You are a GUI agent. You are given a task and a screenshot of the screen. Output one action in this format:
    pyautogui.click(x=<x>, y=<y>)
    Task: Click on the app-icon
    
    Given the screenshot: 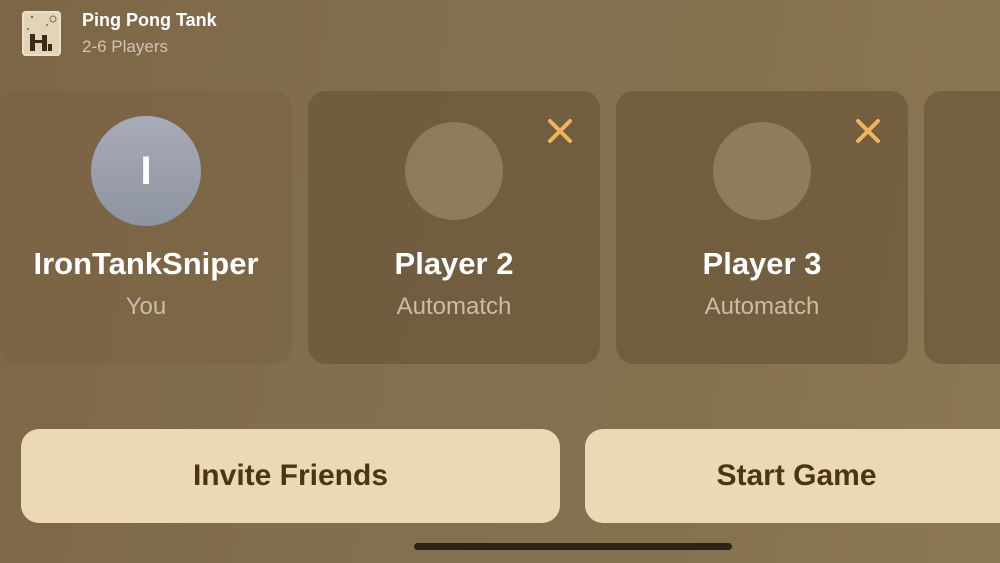 What is the action you would take?
    pyautogui.click(x=41, y=33)
    